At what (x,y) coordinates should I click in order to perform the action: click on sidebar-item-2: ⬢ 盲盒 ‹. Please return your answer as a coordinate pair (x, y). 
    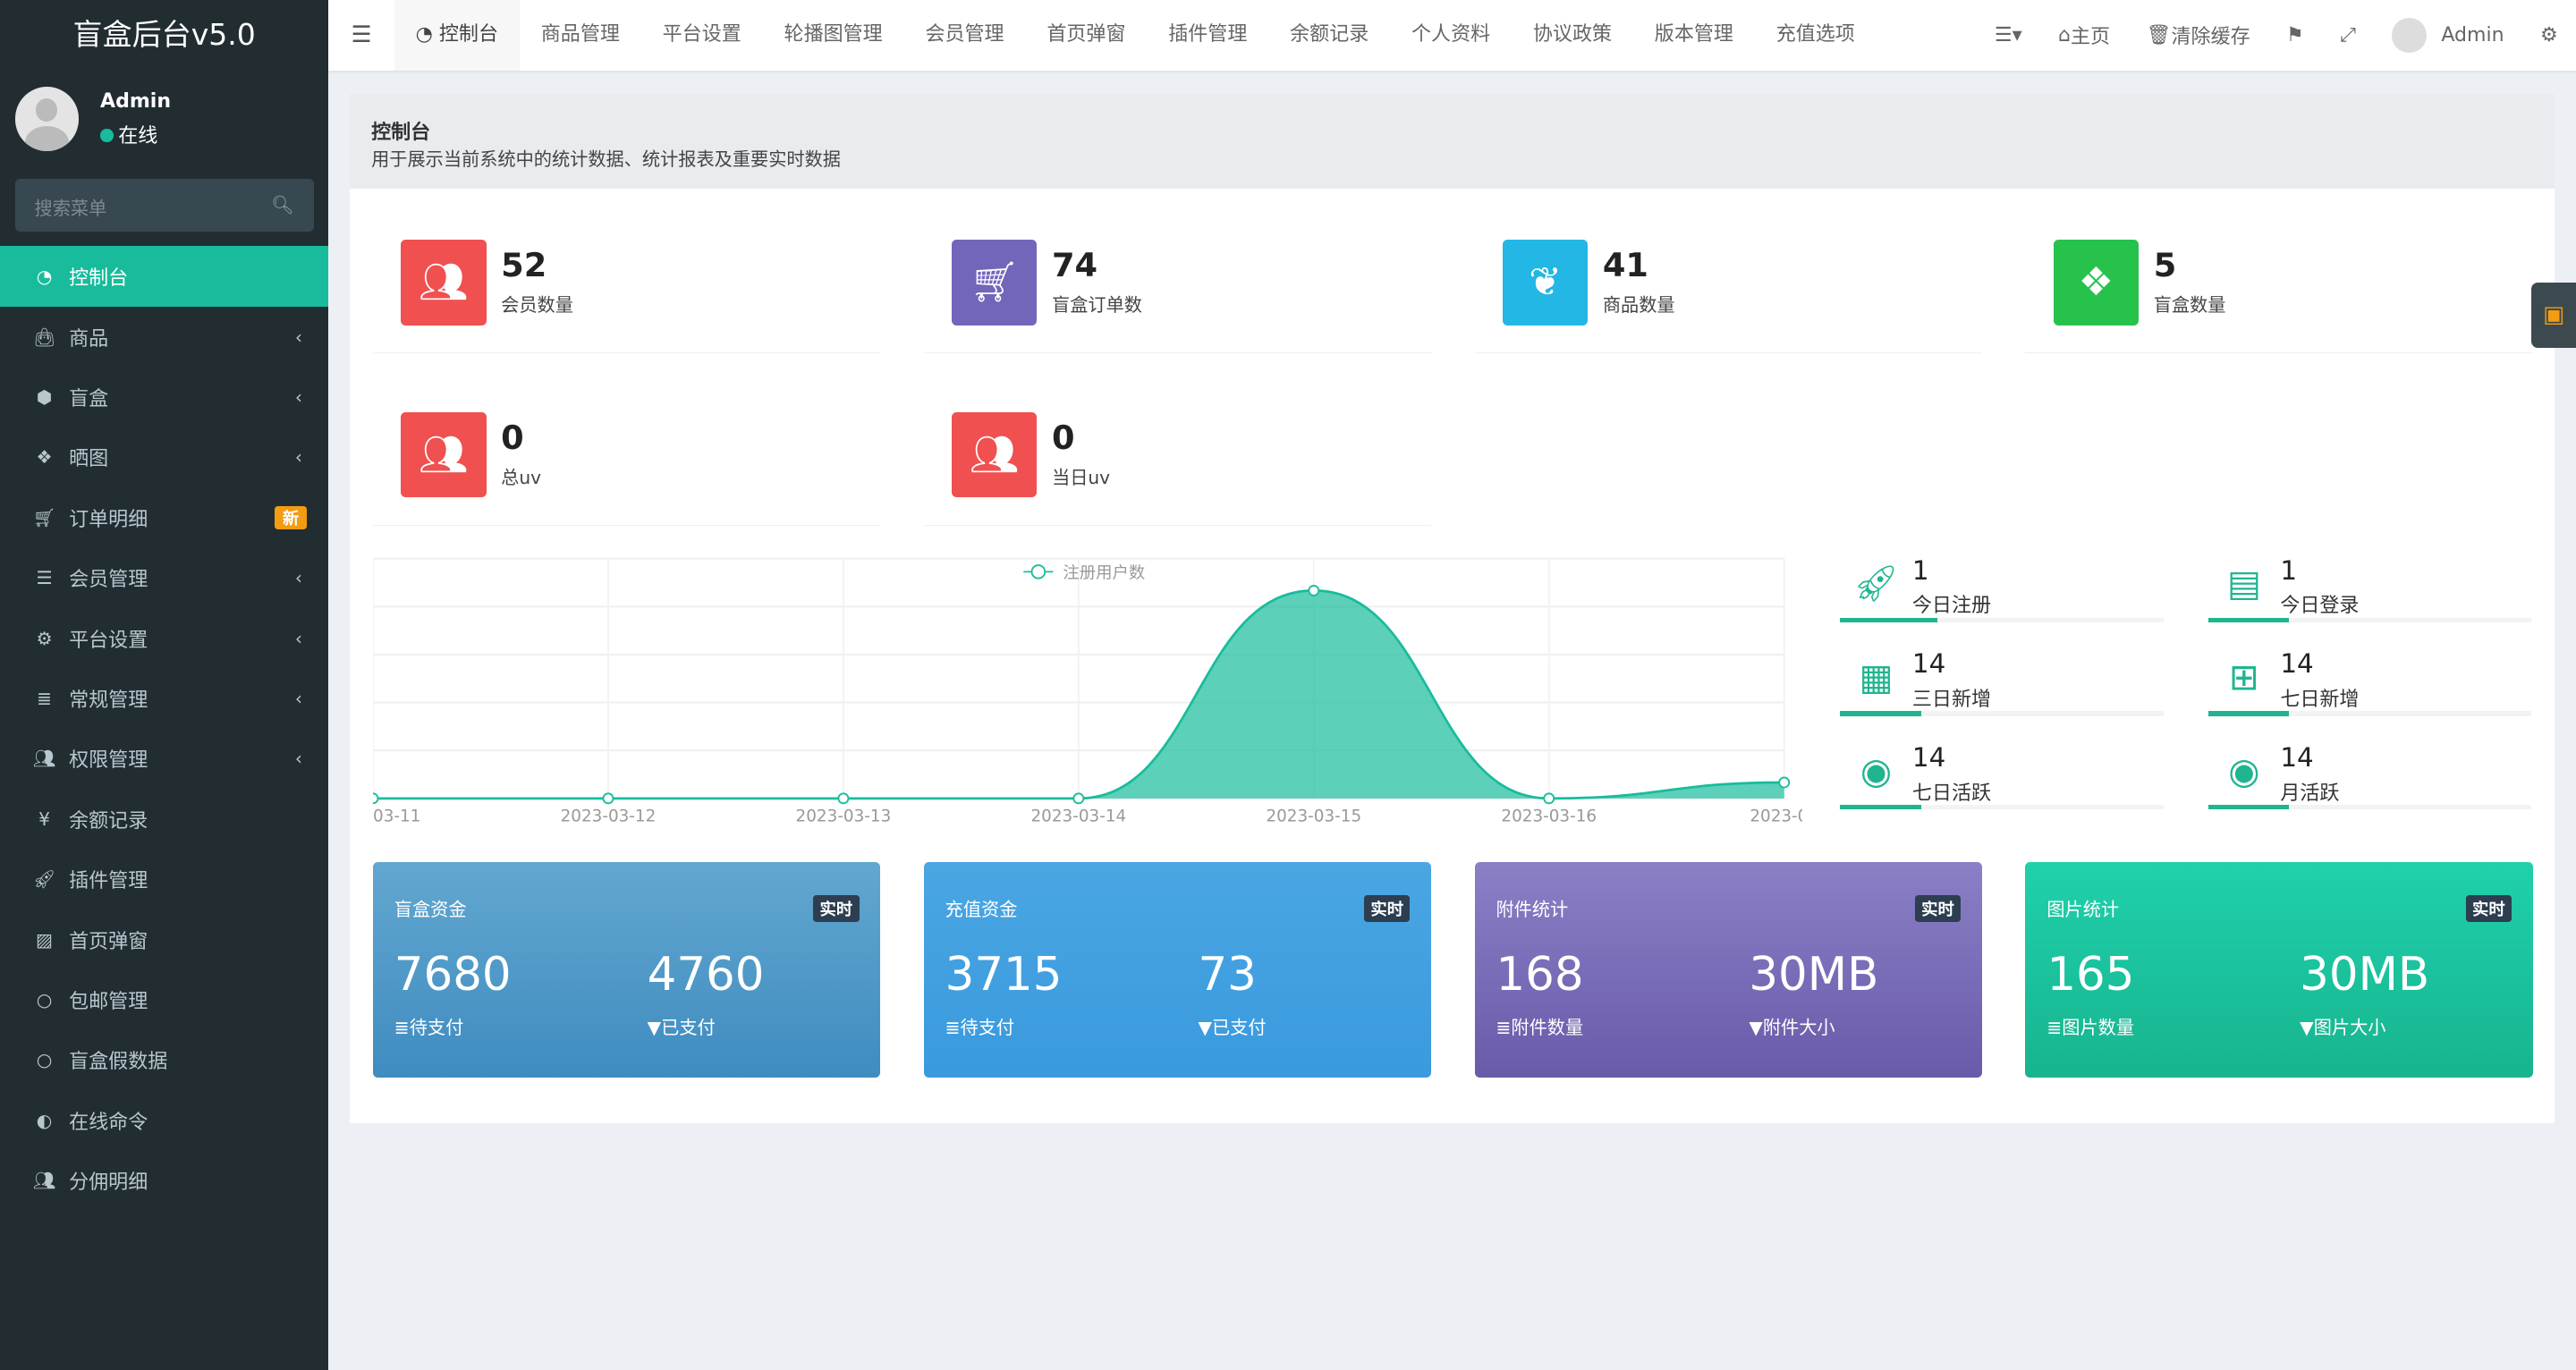
    Looking at the image, I should click on (164, 397).